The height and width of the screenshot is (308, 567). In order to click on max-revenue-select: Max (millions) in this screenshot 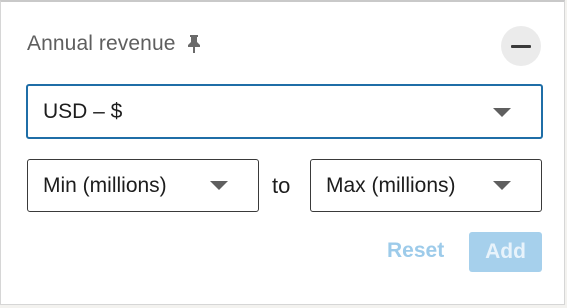, I will do `click(426, 185)`.